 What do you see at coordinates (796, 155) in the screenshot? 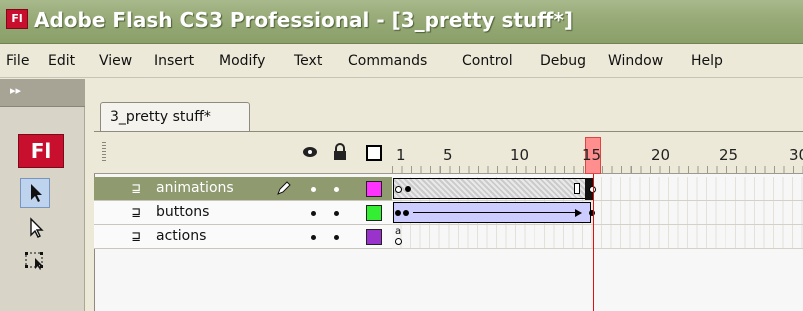
I see `frame-number-30: 30` at bounding box center [796, 155].